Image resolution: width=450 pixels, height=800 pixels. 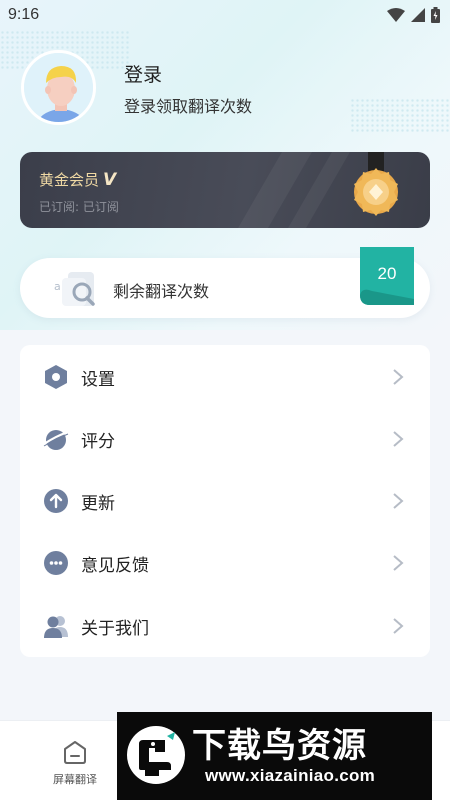 I want to click on status-icons, so click(x=413, y=15).